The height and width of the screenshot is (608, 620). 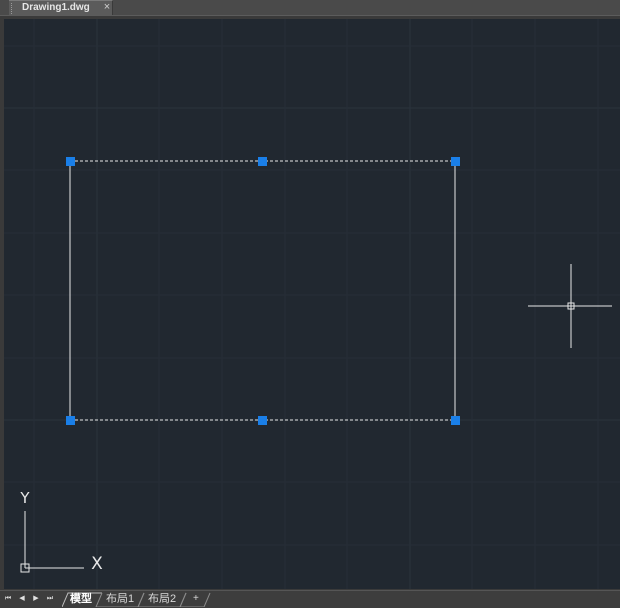 I want to click on close-icon: ×, so click(x=107, y=7).